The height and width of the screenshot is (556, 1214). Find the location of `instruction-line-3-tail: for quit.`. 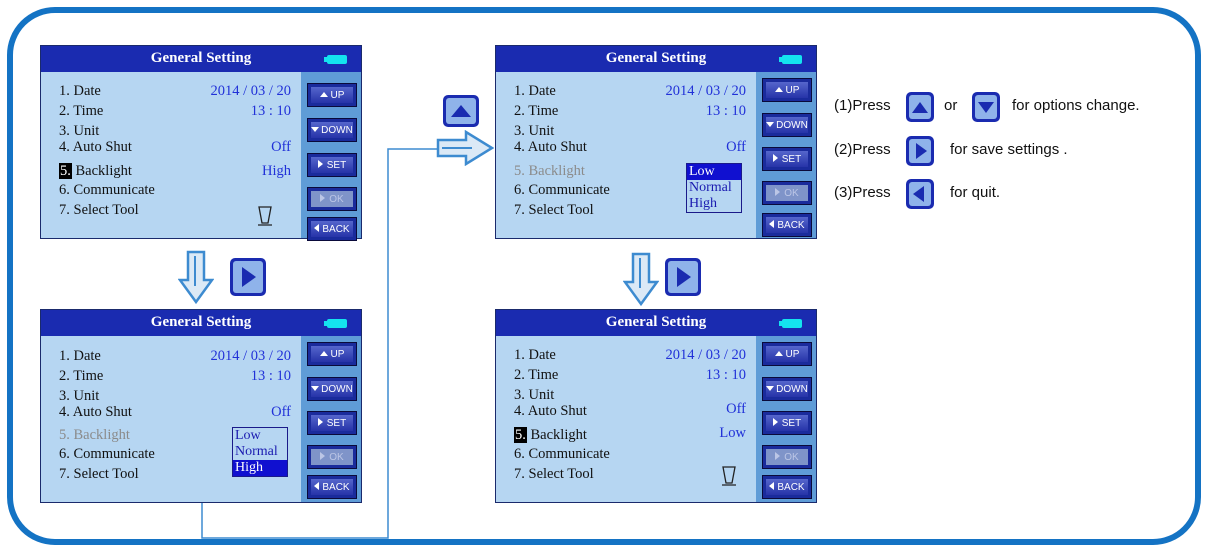

instruction-line-3-tail: for quit. is located at coordinates (975, 192).